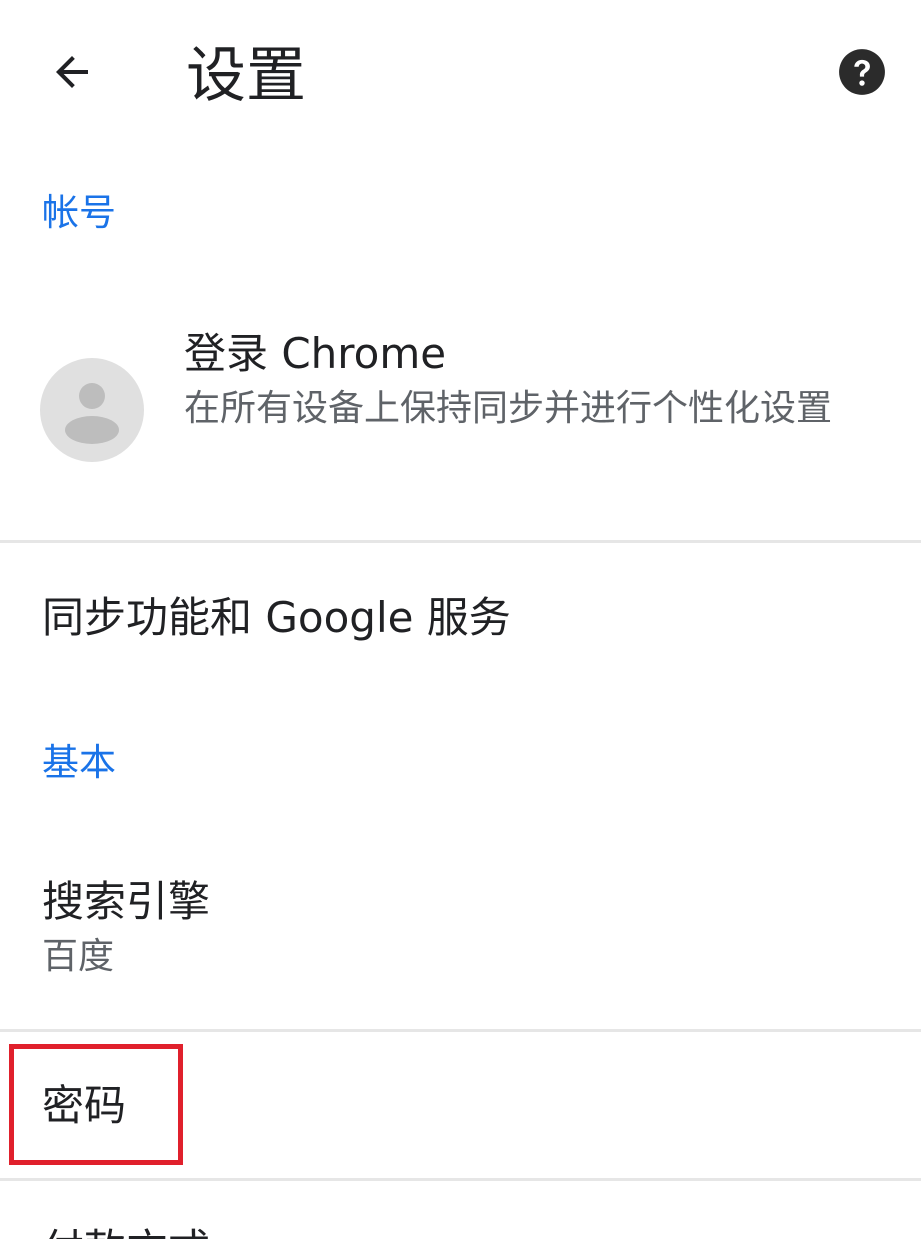  I want to click on back-button, so click(72, 74).